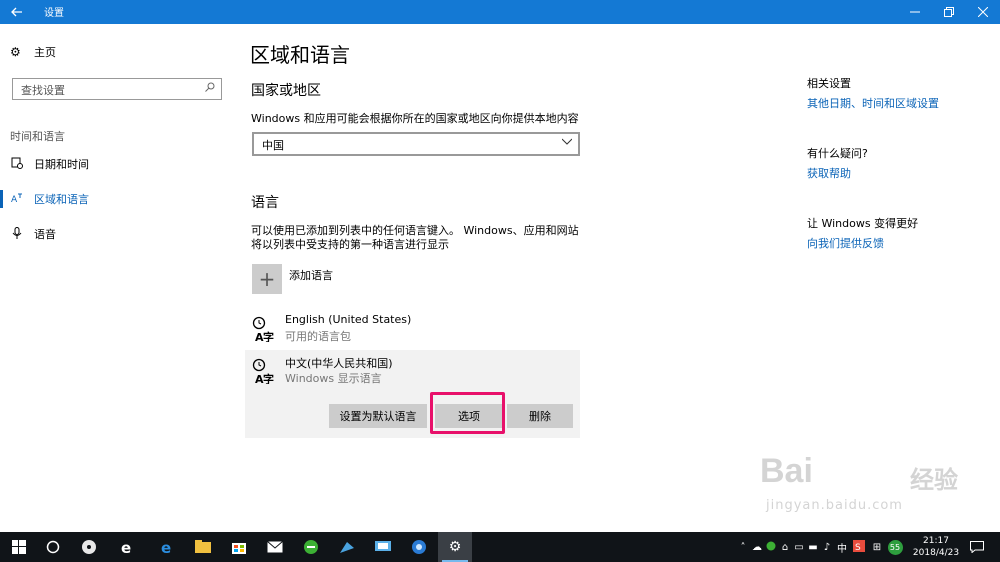  Describe the element at coordinates (43, 90) in the screenshot. I see `search-placeholder: 查找设置` at that location.